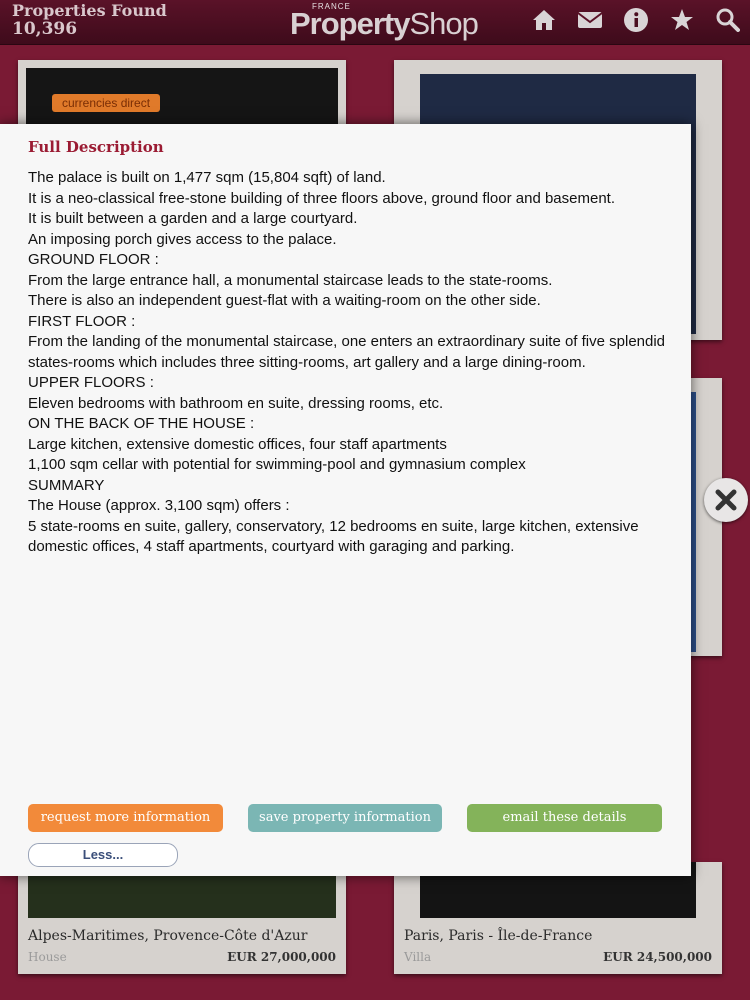 The width and height of the screenshot is (750, 1000). I want to click on save-property-information-button: save property information, so click(345, 818).